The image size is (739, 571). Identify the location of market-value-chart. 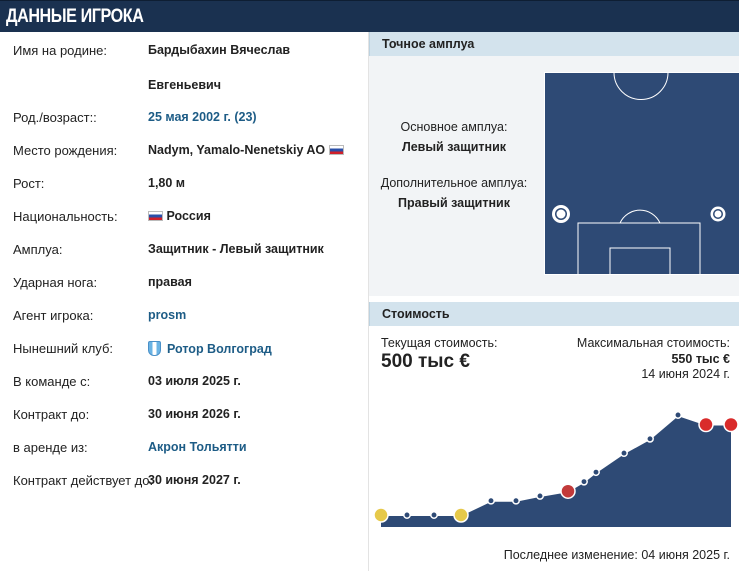
(554, 461).